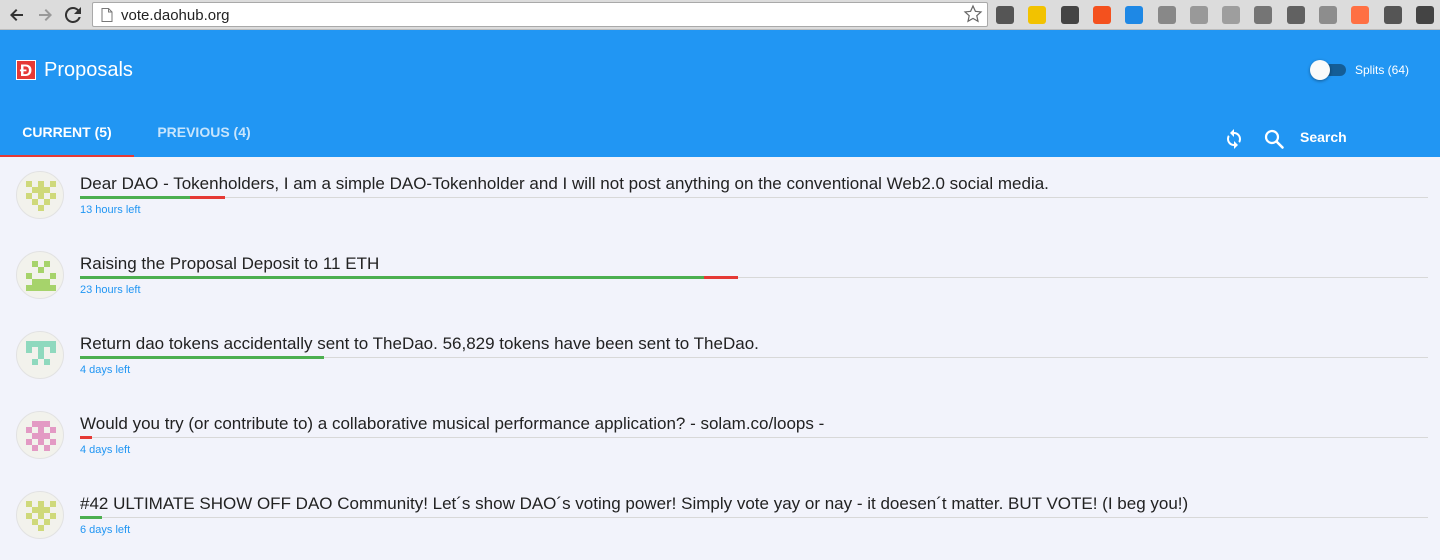 The image size is (1440, 560). I want to click on refresh-button, so click(1234, 139).